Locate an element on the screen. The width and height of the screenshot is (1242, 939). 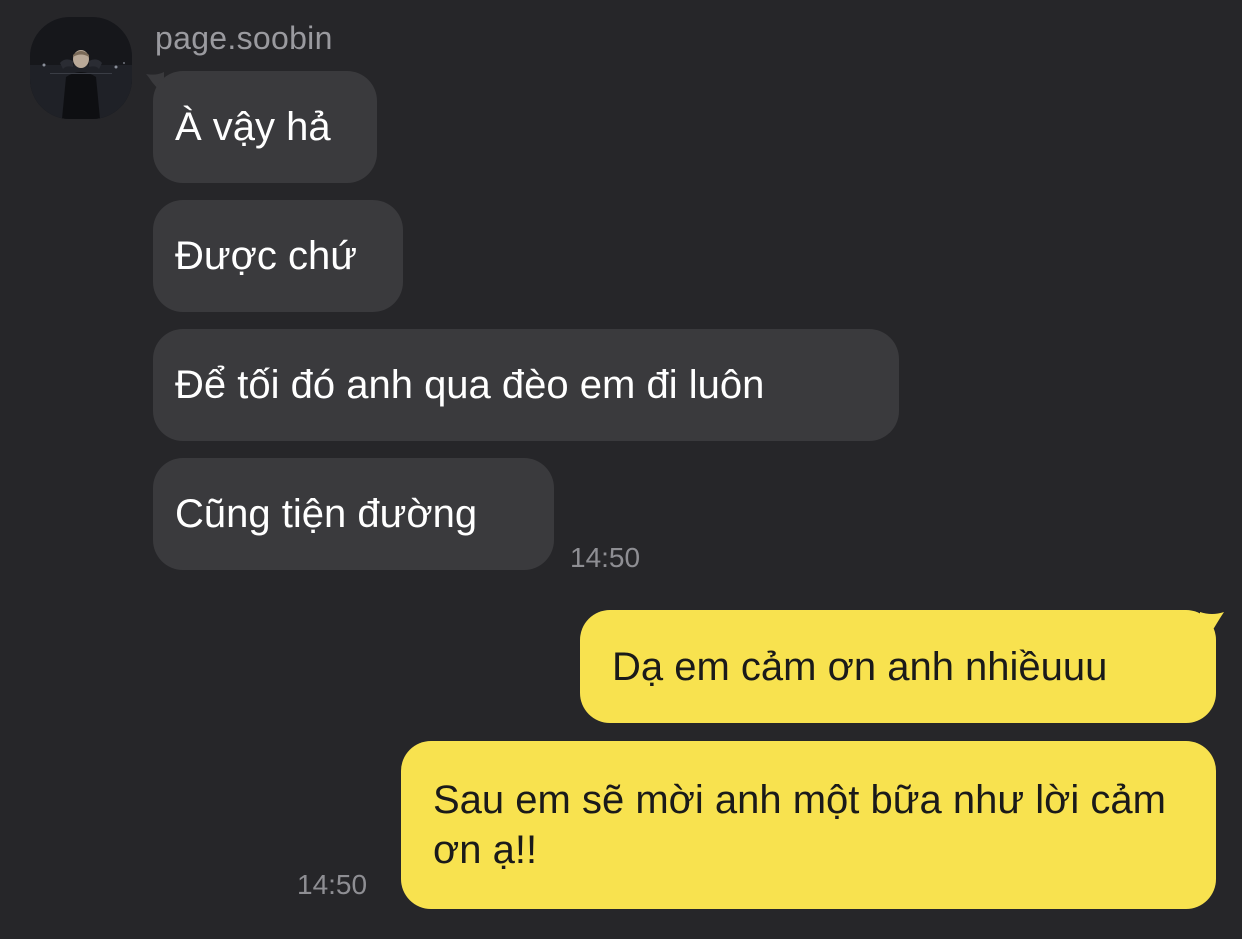
incoming-message-4: Cũng tiện đường is located at coordinates (353, 514).